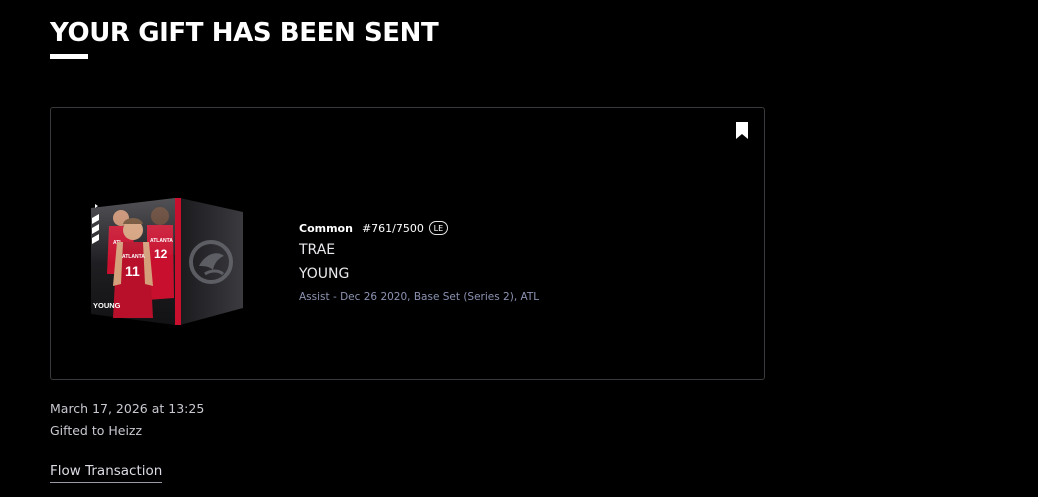 Image resolution: width=1038 pixels, height=497 pixels. What do you see at coordinates (317, 250) in the screenshot?
I see `player-first-name: TRAE` at bounding box center [317, 250].